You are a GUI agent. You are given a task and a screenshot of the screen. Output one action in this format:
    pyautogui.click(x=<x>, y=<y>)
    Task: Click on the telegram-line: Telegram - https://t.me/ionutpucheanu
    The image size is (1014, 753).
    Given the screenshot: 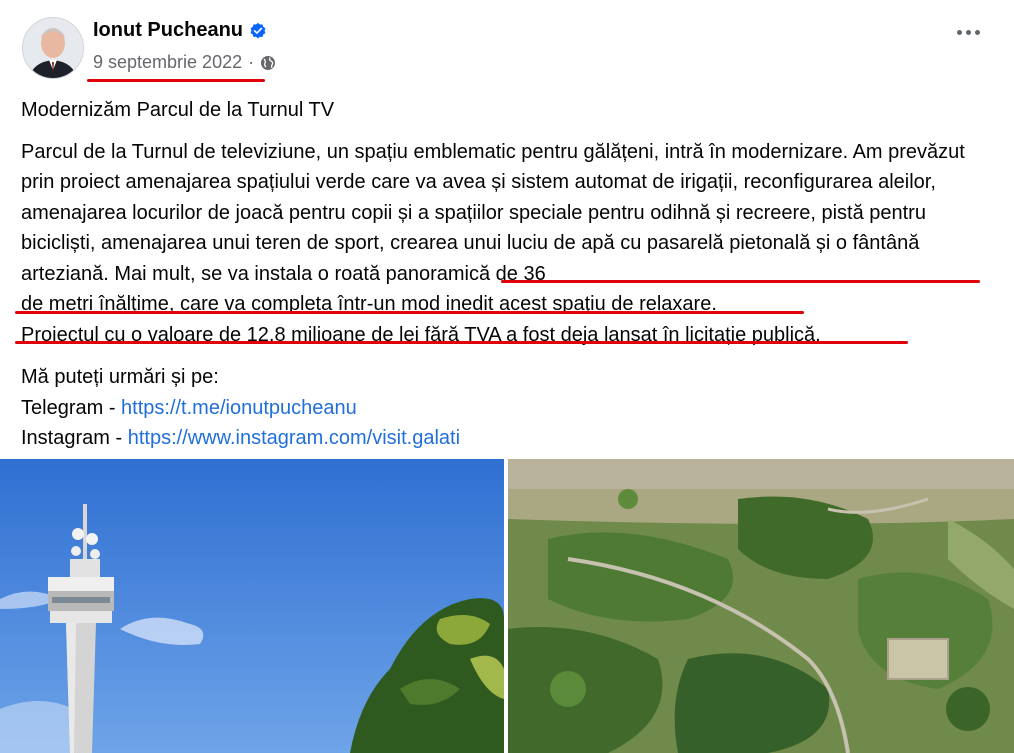 What is the action you would take?
    pyautogui.click(x=508, y=408)
    